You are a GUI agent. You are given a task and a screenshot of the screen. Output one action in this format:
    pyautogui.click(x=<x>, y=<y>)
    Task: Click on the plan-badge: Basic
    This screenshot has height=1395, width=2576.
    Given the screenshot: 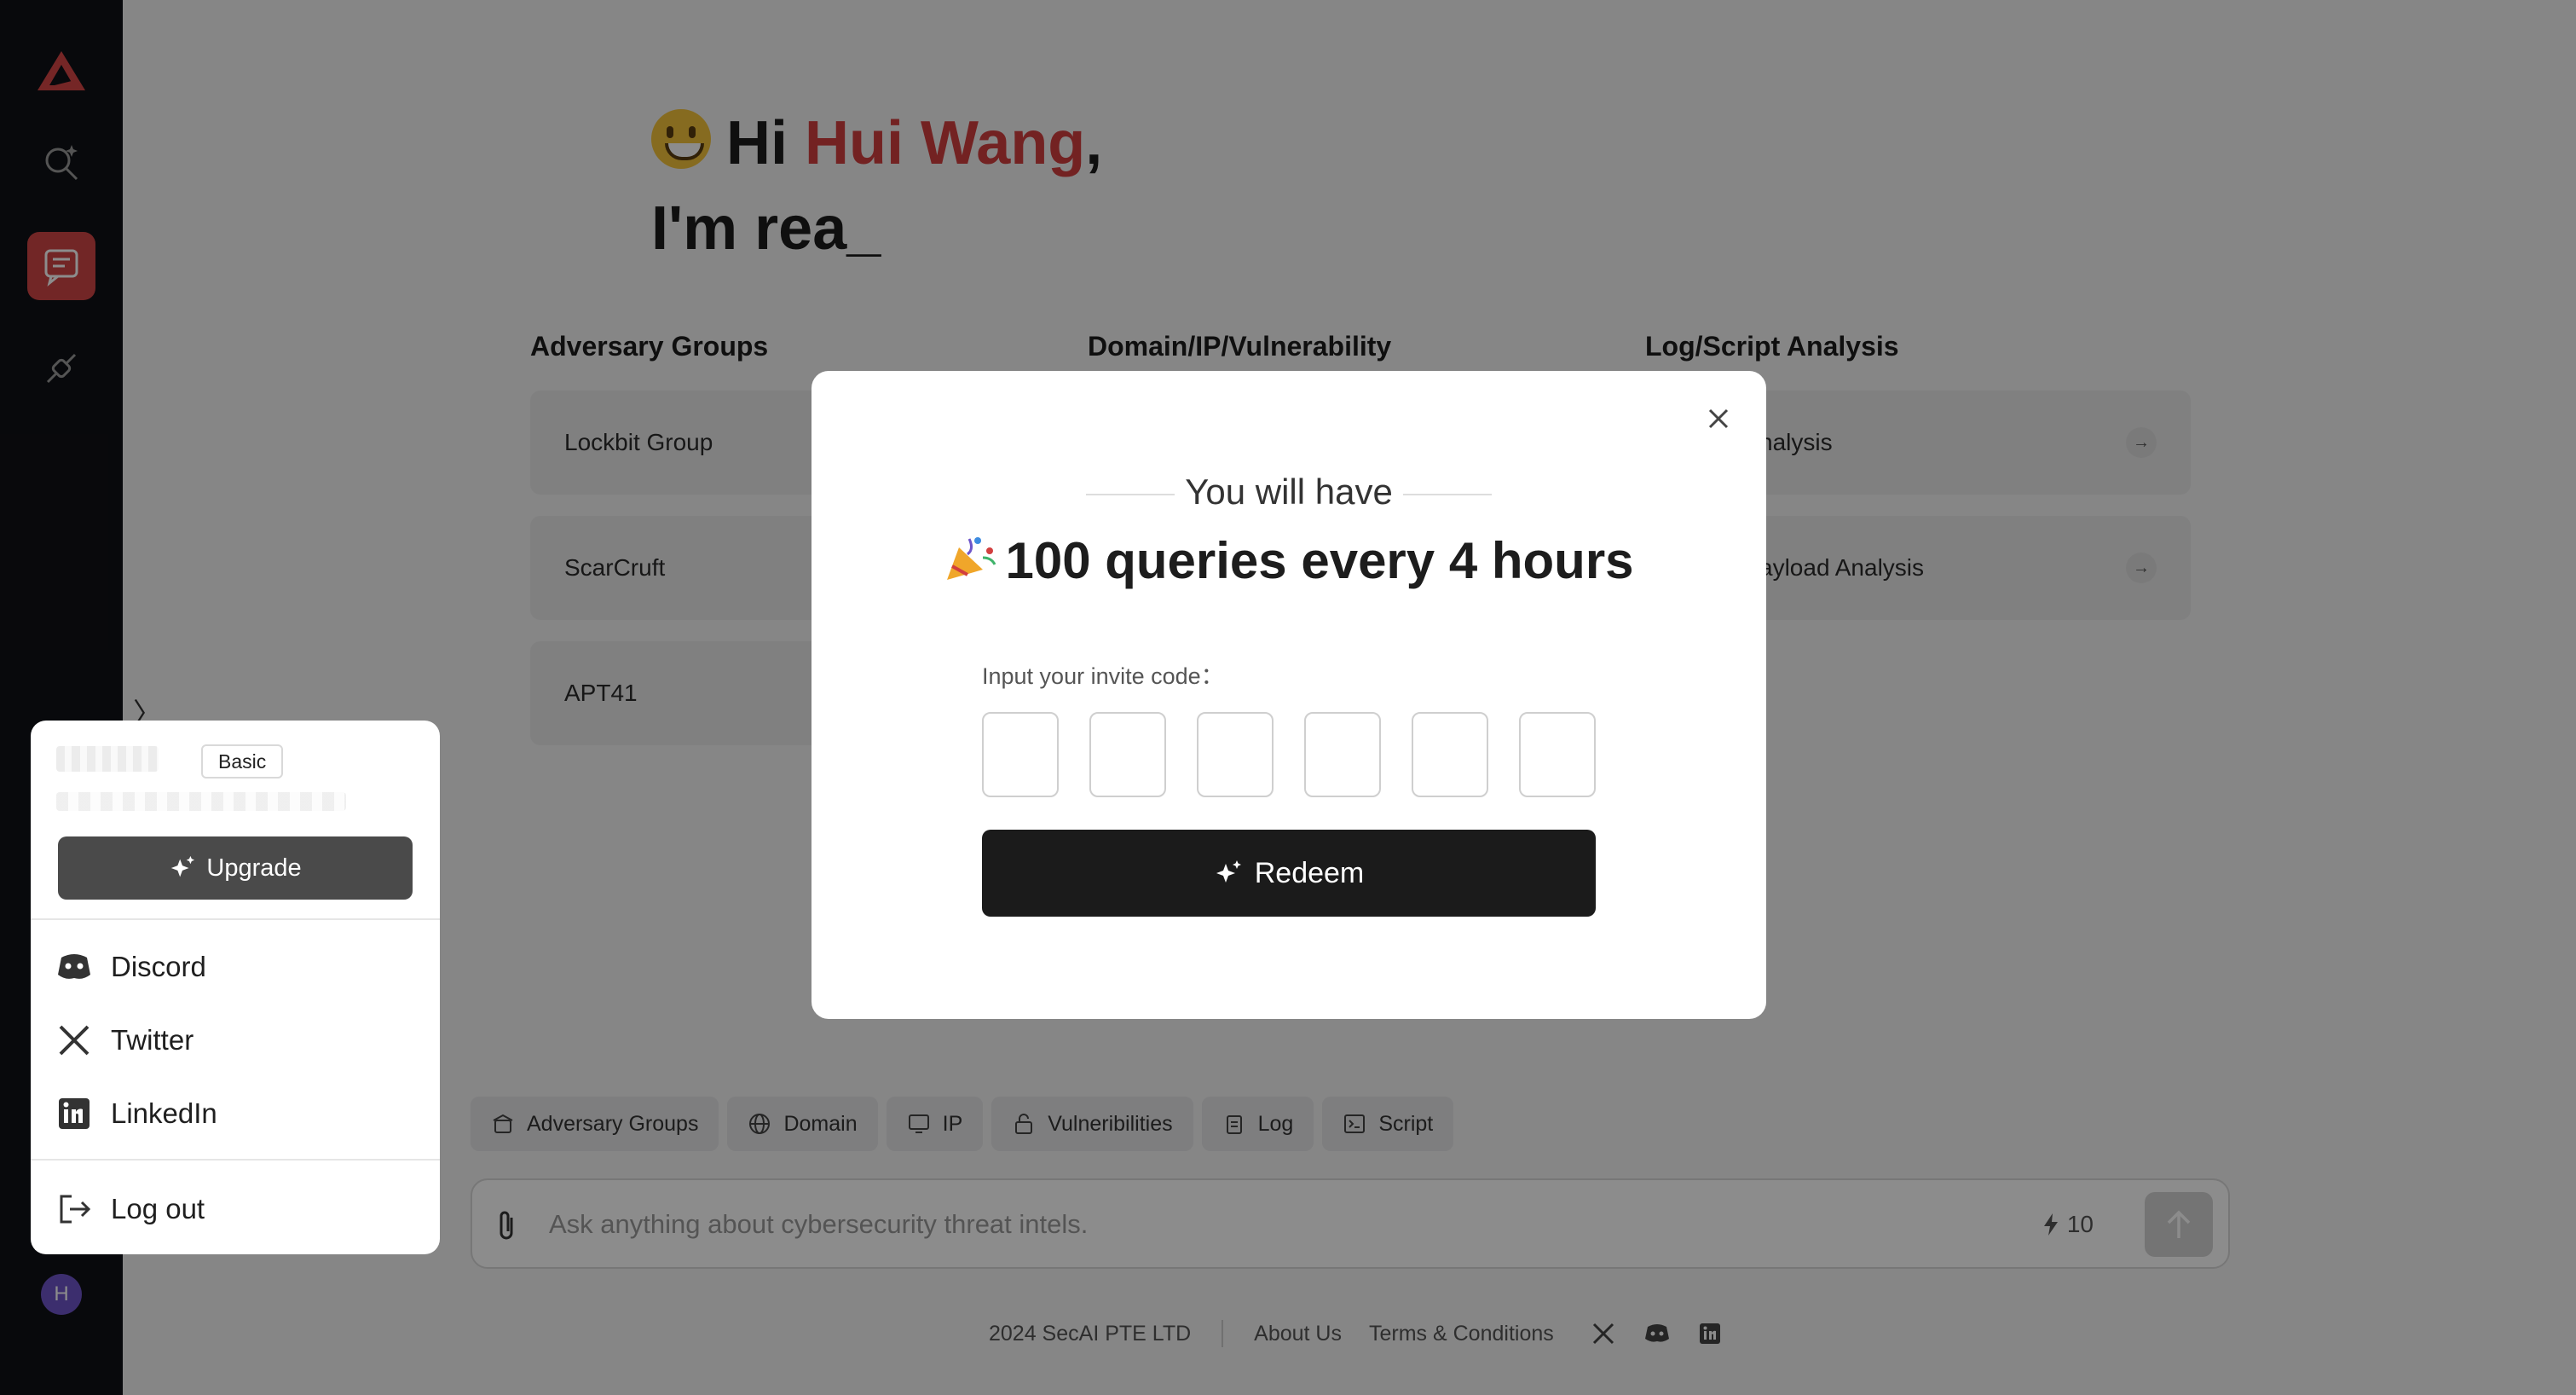 What is the action you would take?
    pyautogui.click(x=242, y=761)
    